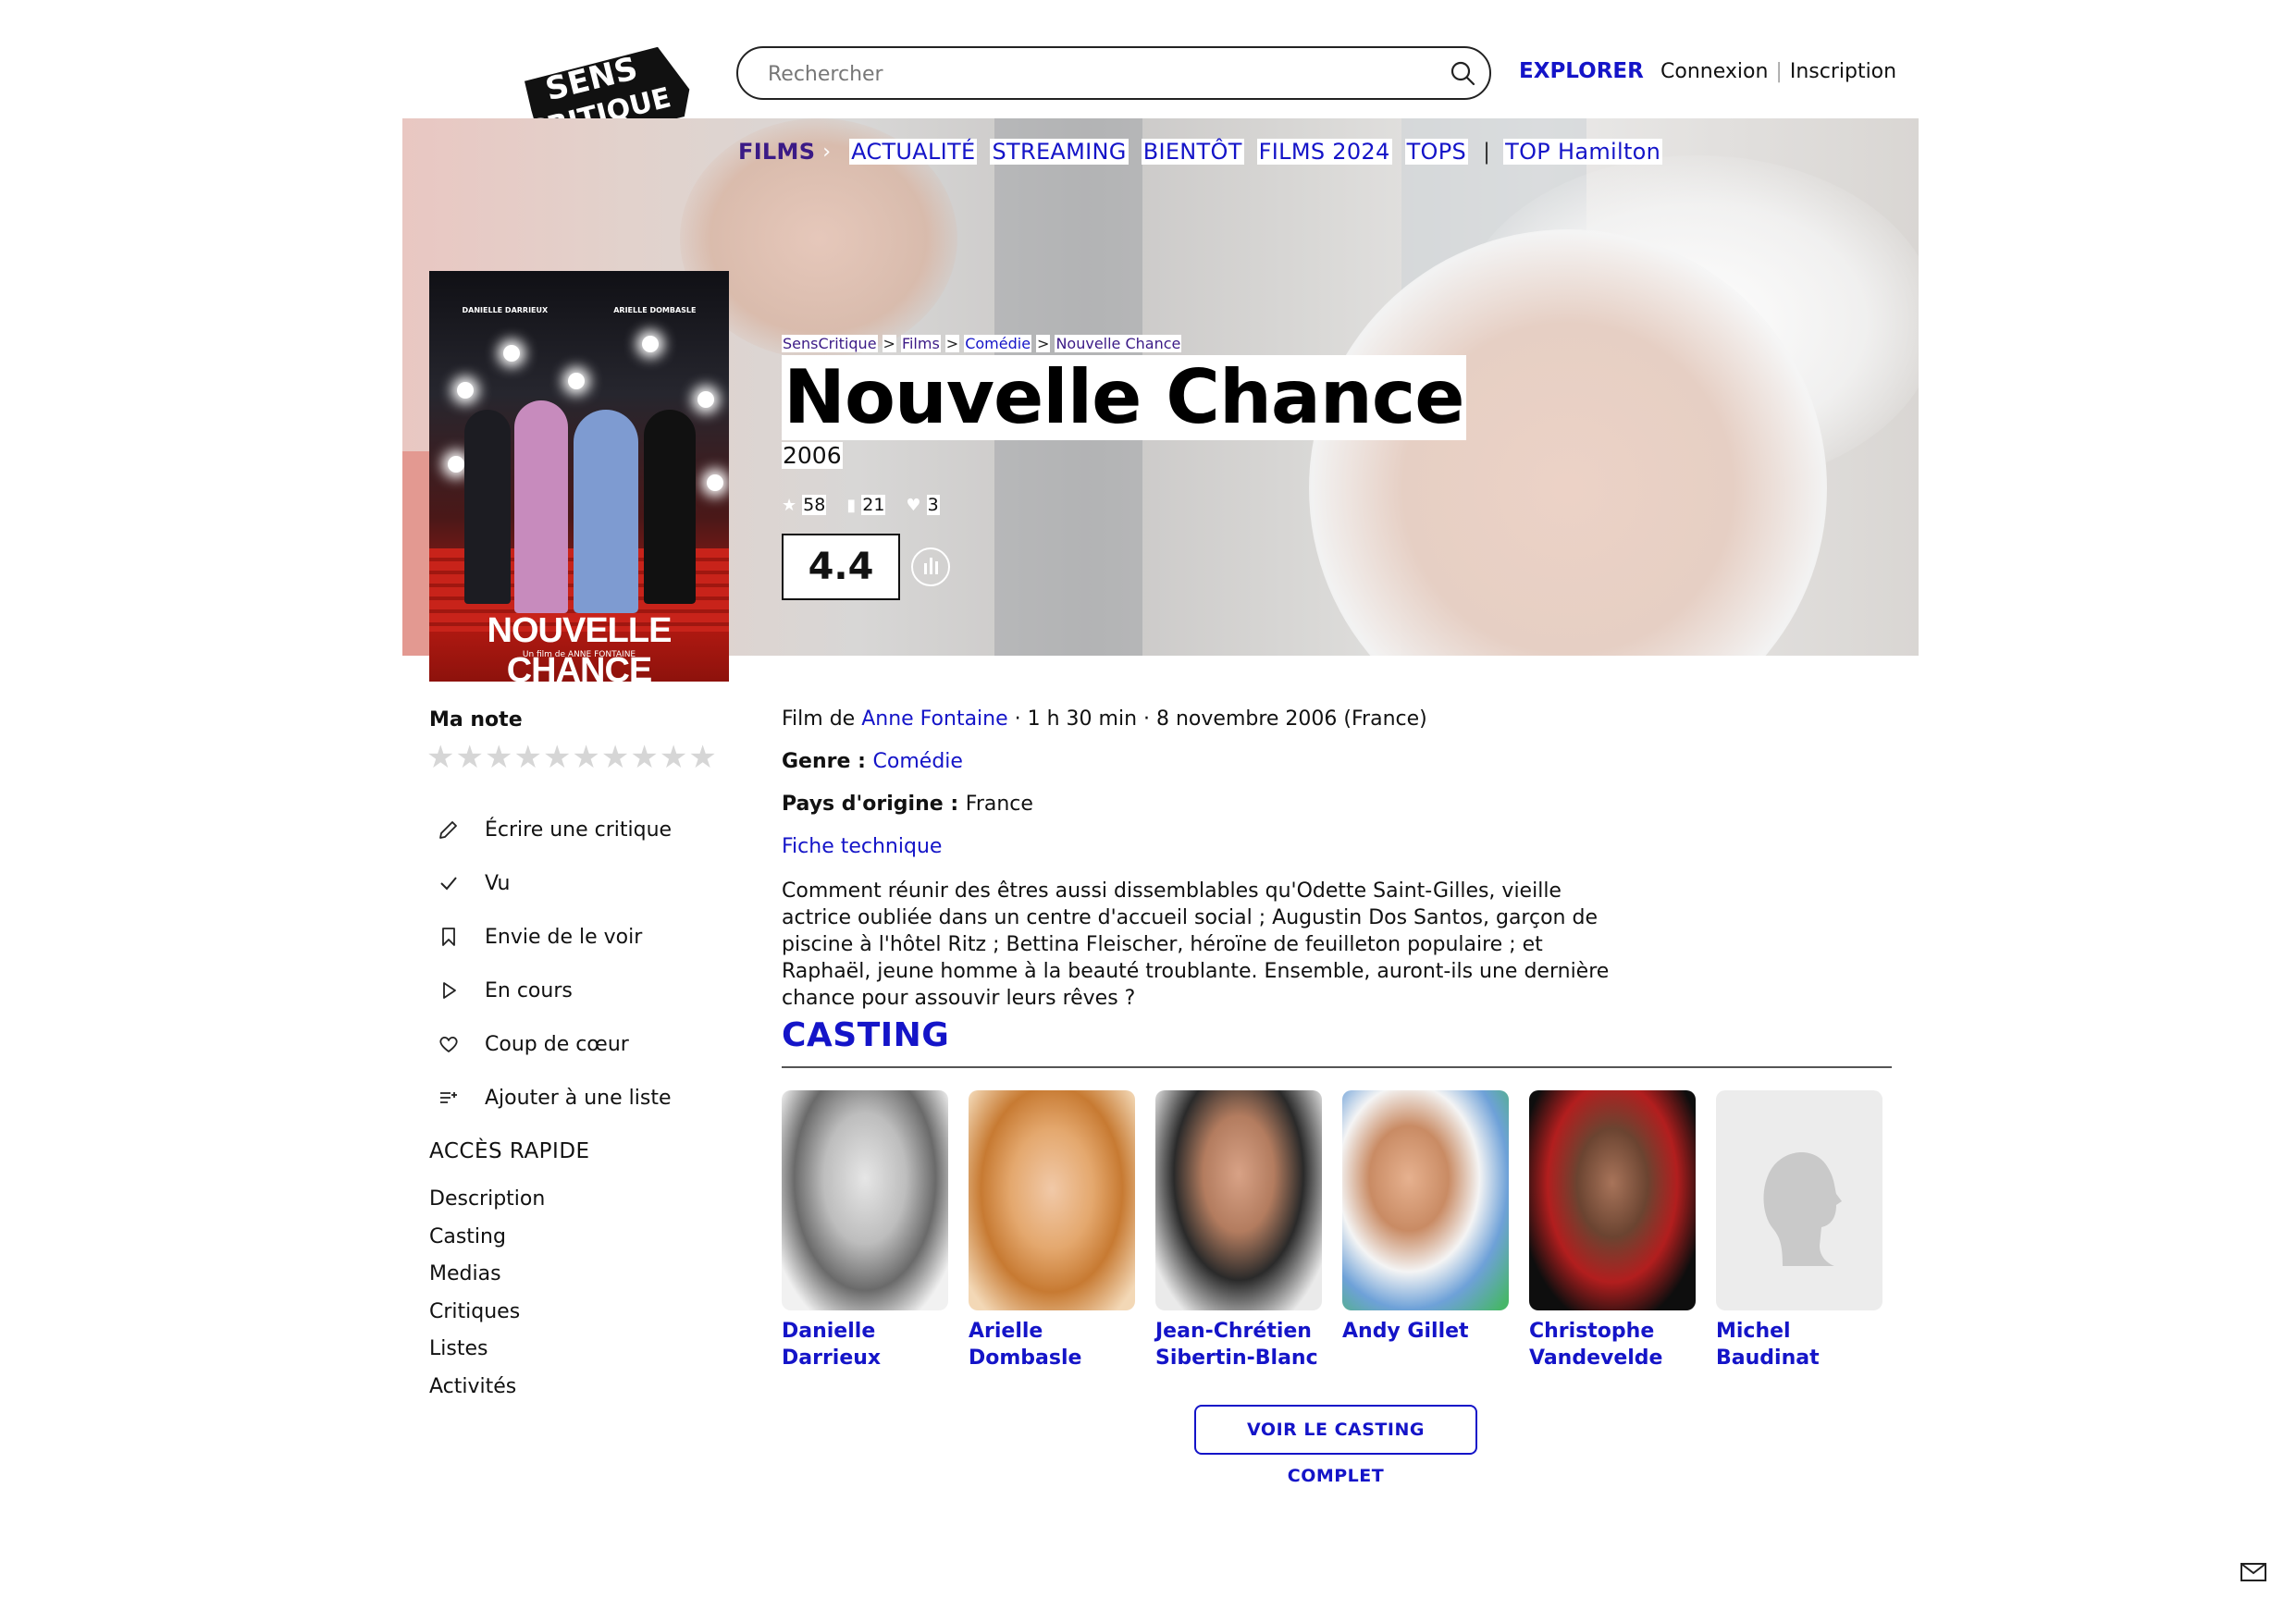 The image size is (2296, 1623). I want to click on cast-name: Michel Baudinat, so click(1799, 1344).